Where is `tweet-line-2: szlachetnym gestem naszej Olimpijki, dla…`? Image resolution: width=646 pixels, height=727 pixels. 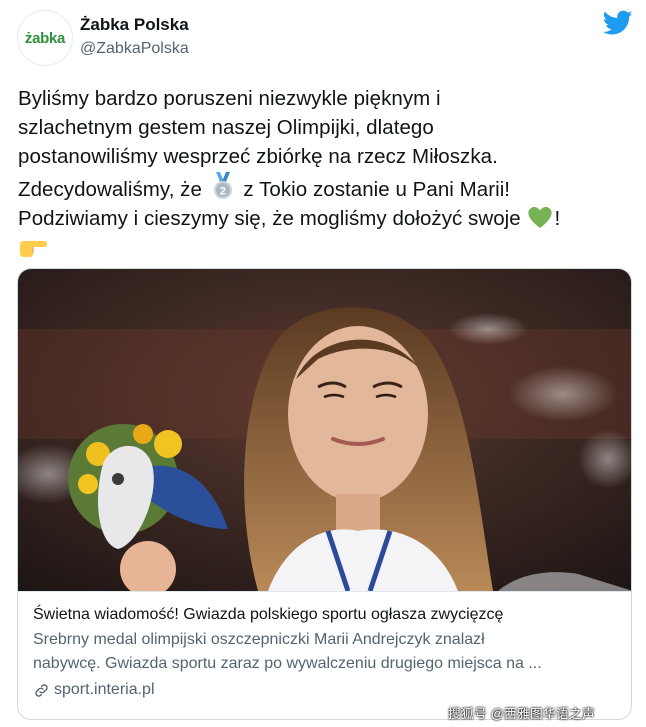
tweet-line-2: szlachetnym gestem naszej Olimpijki, dla… is located at coordinates (226, 127).